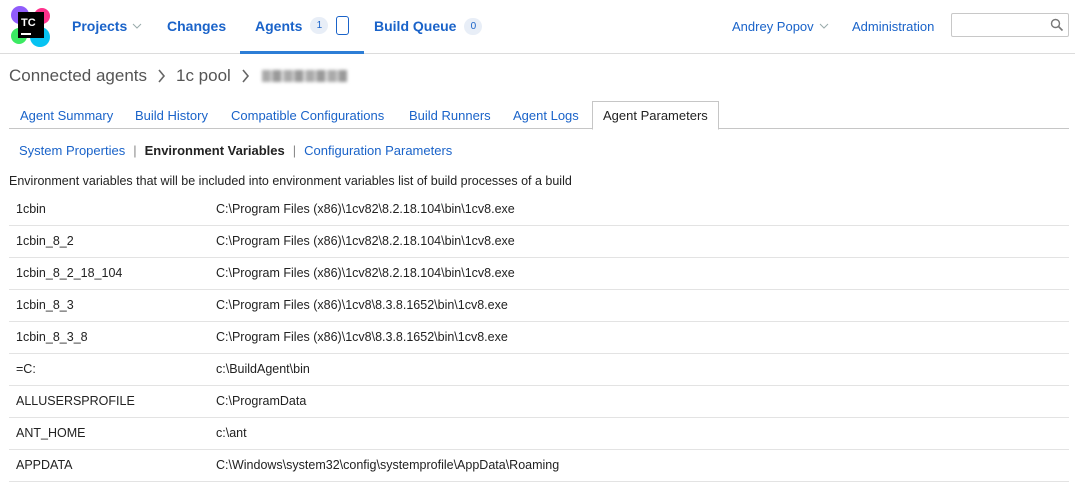 The width and height of the screenshot is (1075, 482). Describe the element at coordinates (415, 26) in the screenshot. I see `nav-build-queue-label: Build Queue` at that location.